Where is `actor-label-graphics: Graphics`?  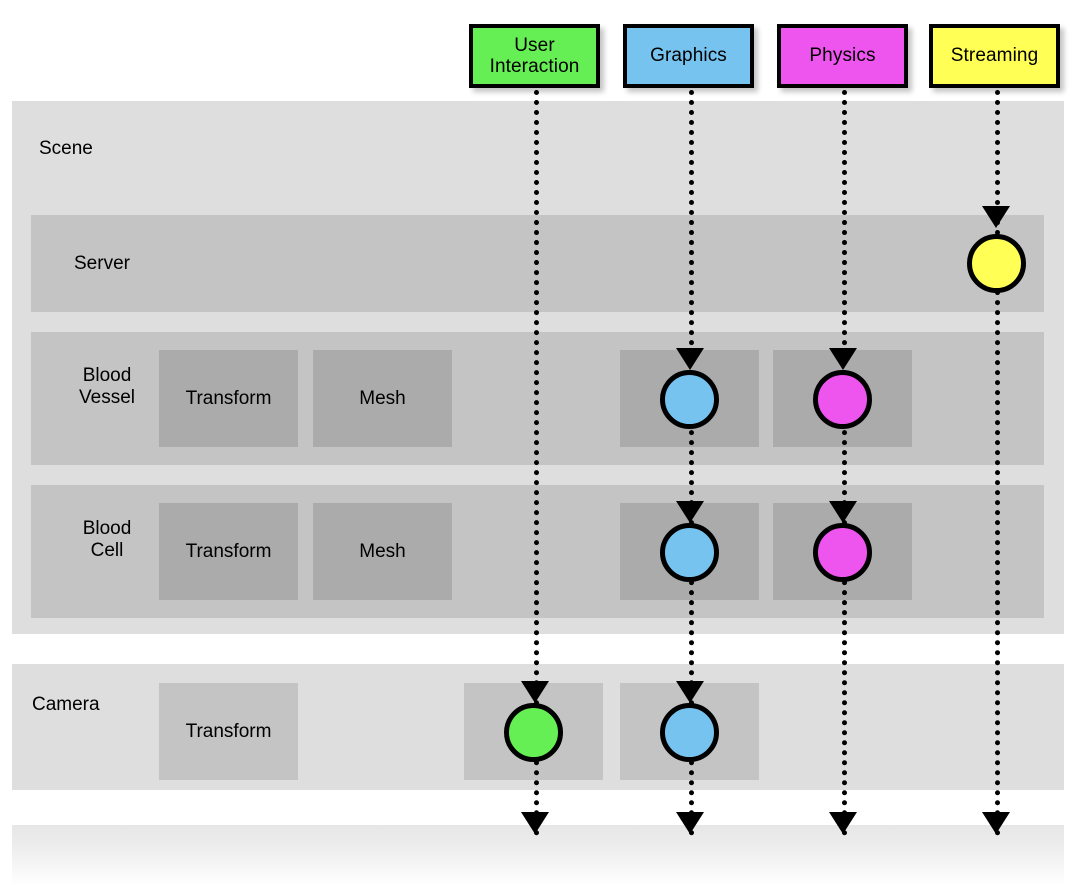 actor-label-graphics: Graphics is located at coordinates (688, 56).